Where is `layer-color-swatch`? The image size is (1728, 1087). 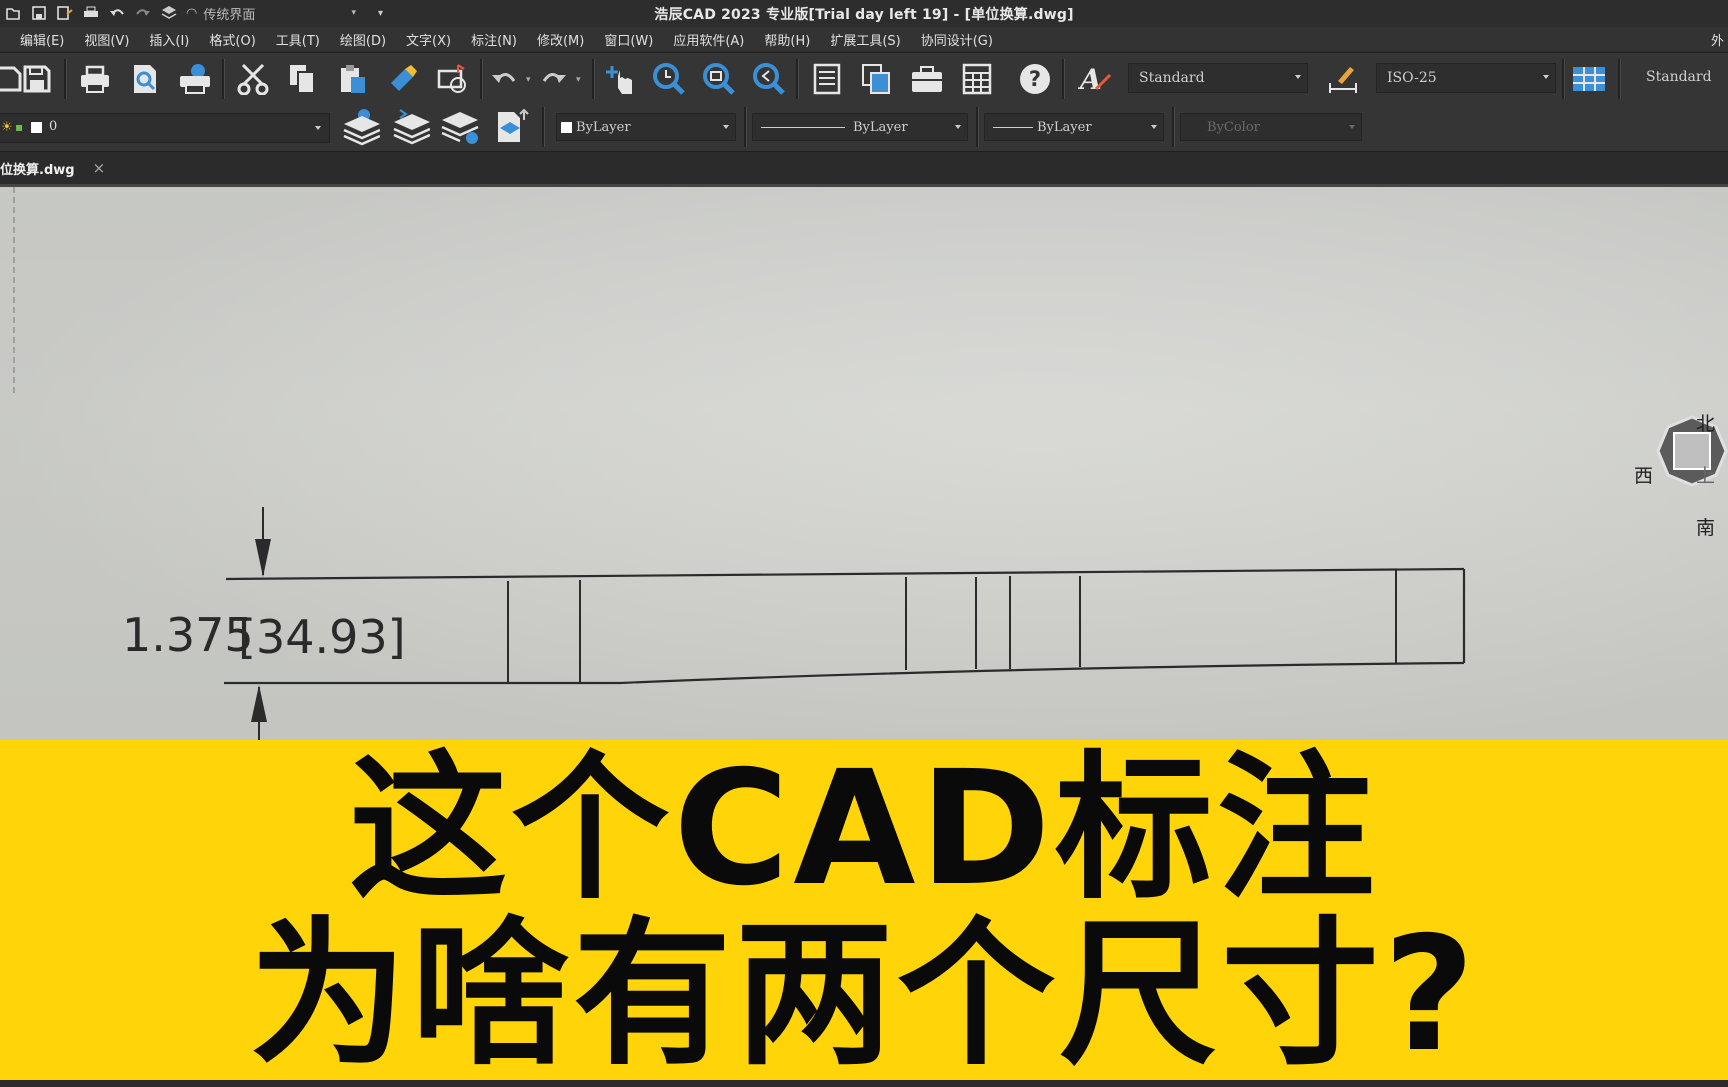
layer-color-swatch is located at coordinates (36, 127).